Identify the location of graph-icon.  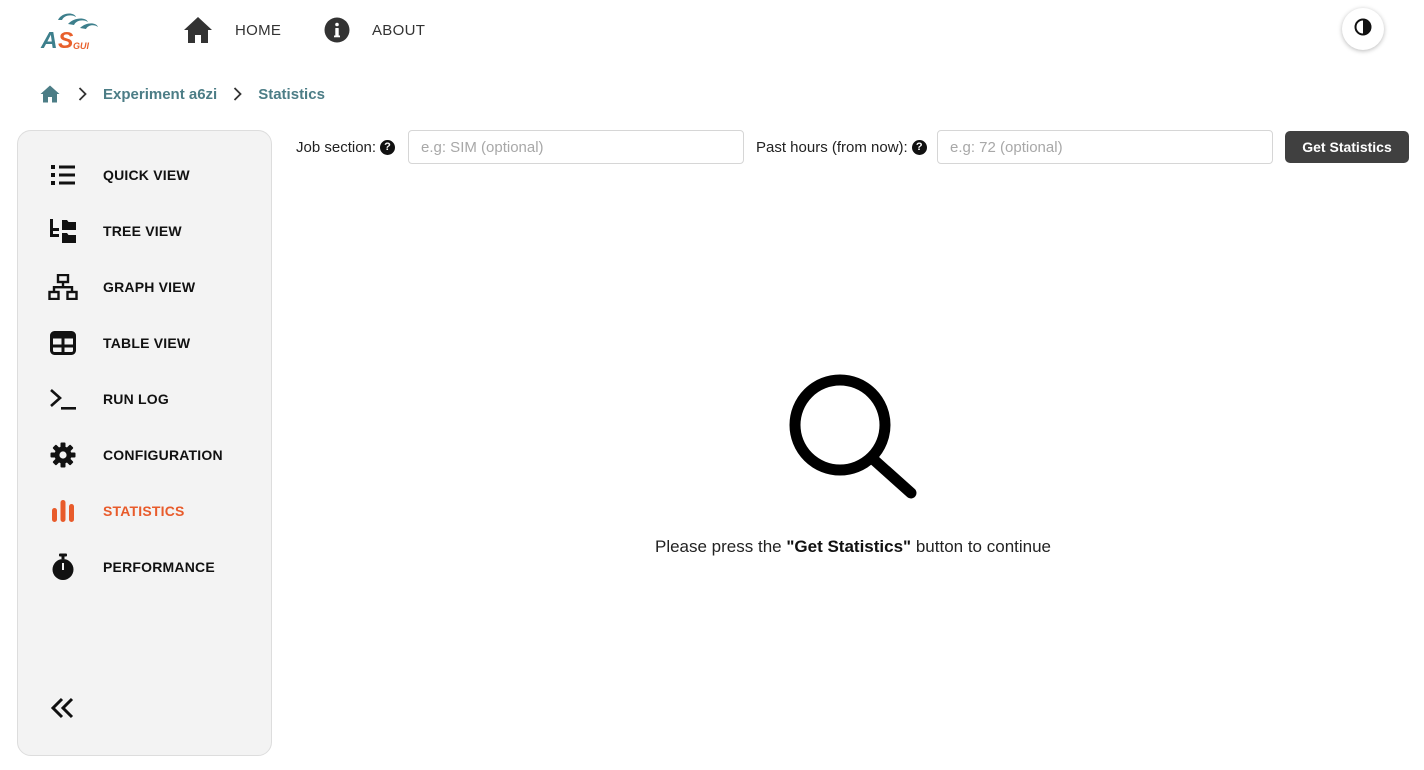
(63, 287).